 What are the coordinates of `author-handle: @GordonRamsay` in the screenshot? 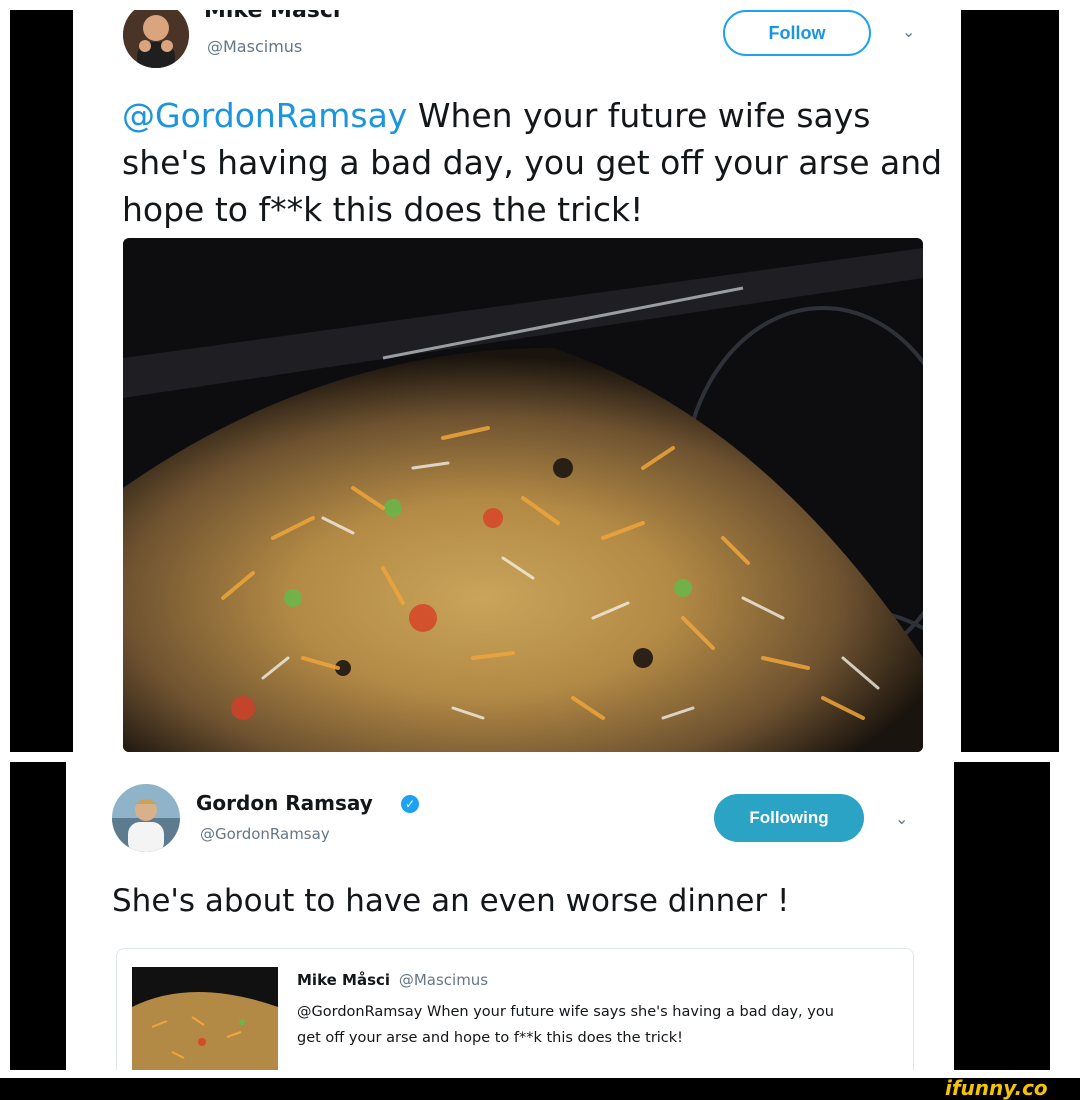 It's located at (265, 834).